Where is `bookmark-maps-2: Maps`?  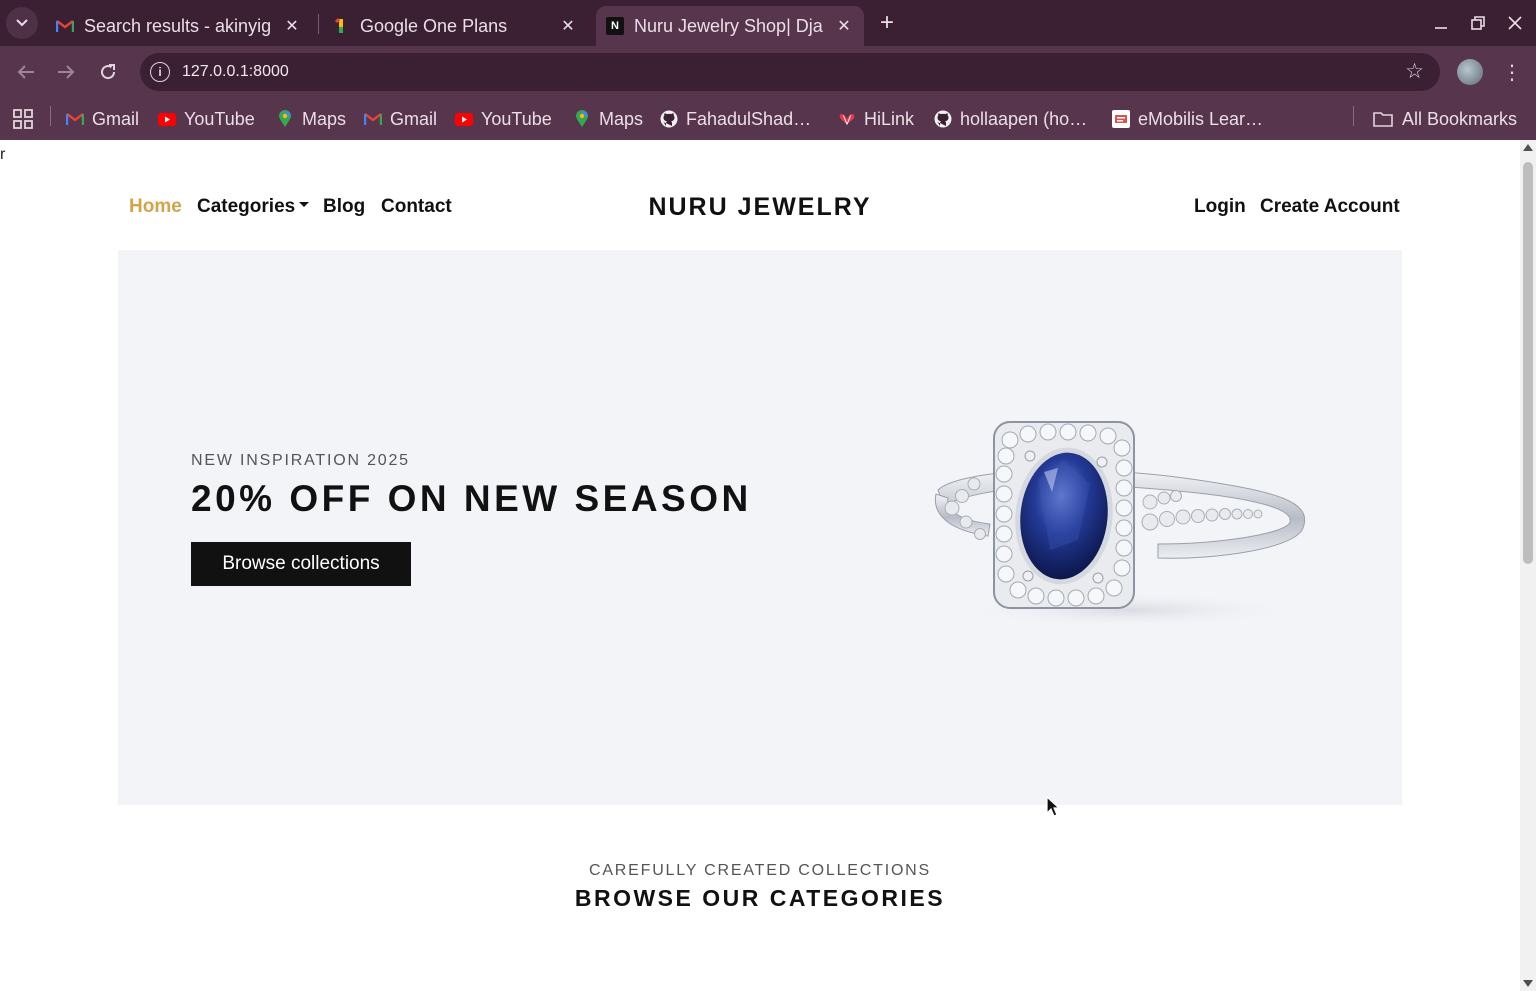
bookmark-maps-2: Maps is located at coordinates (608, 119).